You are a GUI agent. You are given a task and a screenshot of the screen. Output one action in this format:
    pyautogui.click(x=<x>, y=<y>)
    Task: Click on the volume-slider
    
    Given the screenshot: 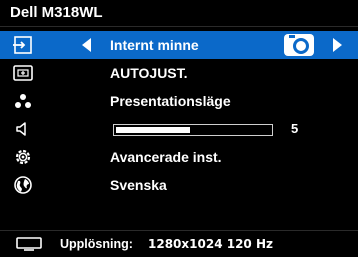 What is the action you would take?
    pyautogui.click(x=193, y=130)
    